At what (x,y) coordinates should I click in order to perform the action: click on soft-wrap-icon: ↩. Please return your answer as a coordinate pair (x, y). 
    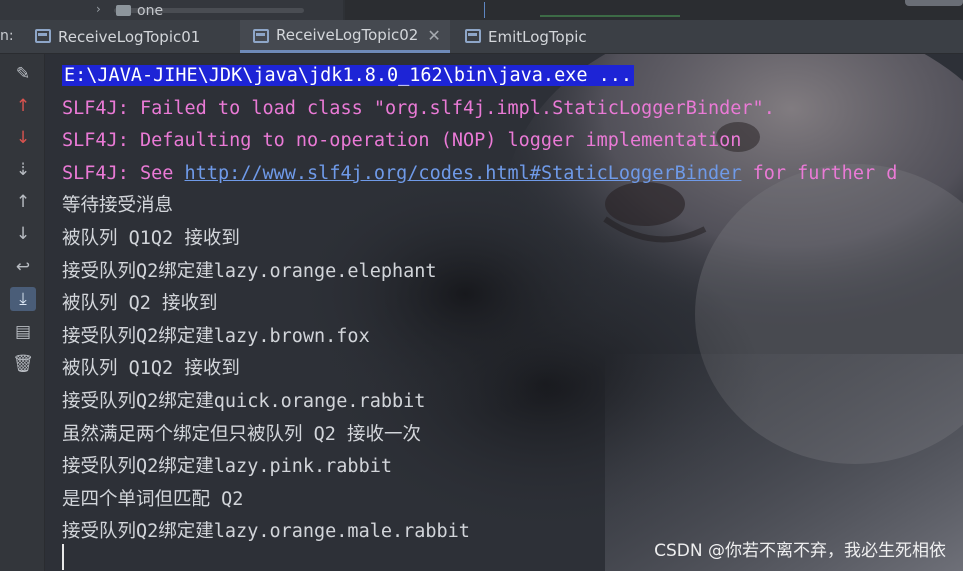
    Looking at the image, I should click on (23, 267).